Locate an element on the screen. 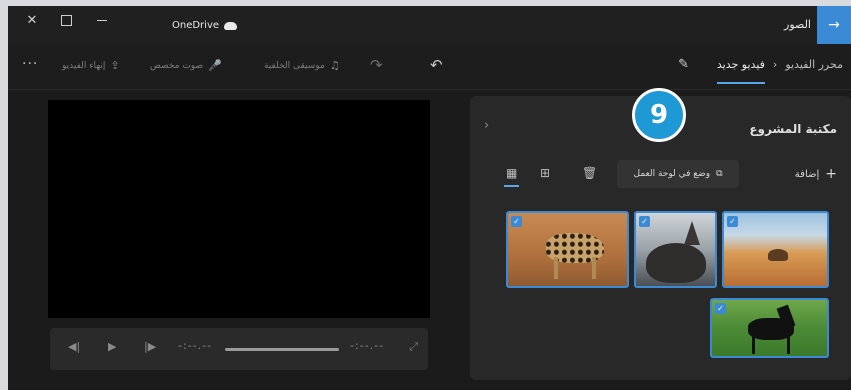  seek-bar is located at coordinates (282, 349).